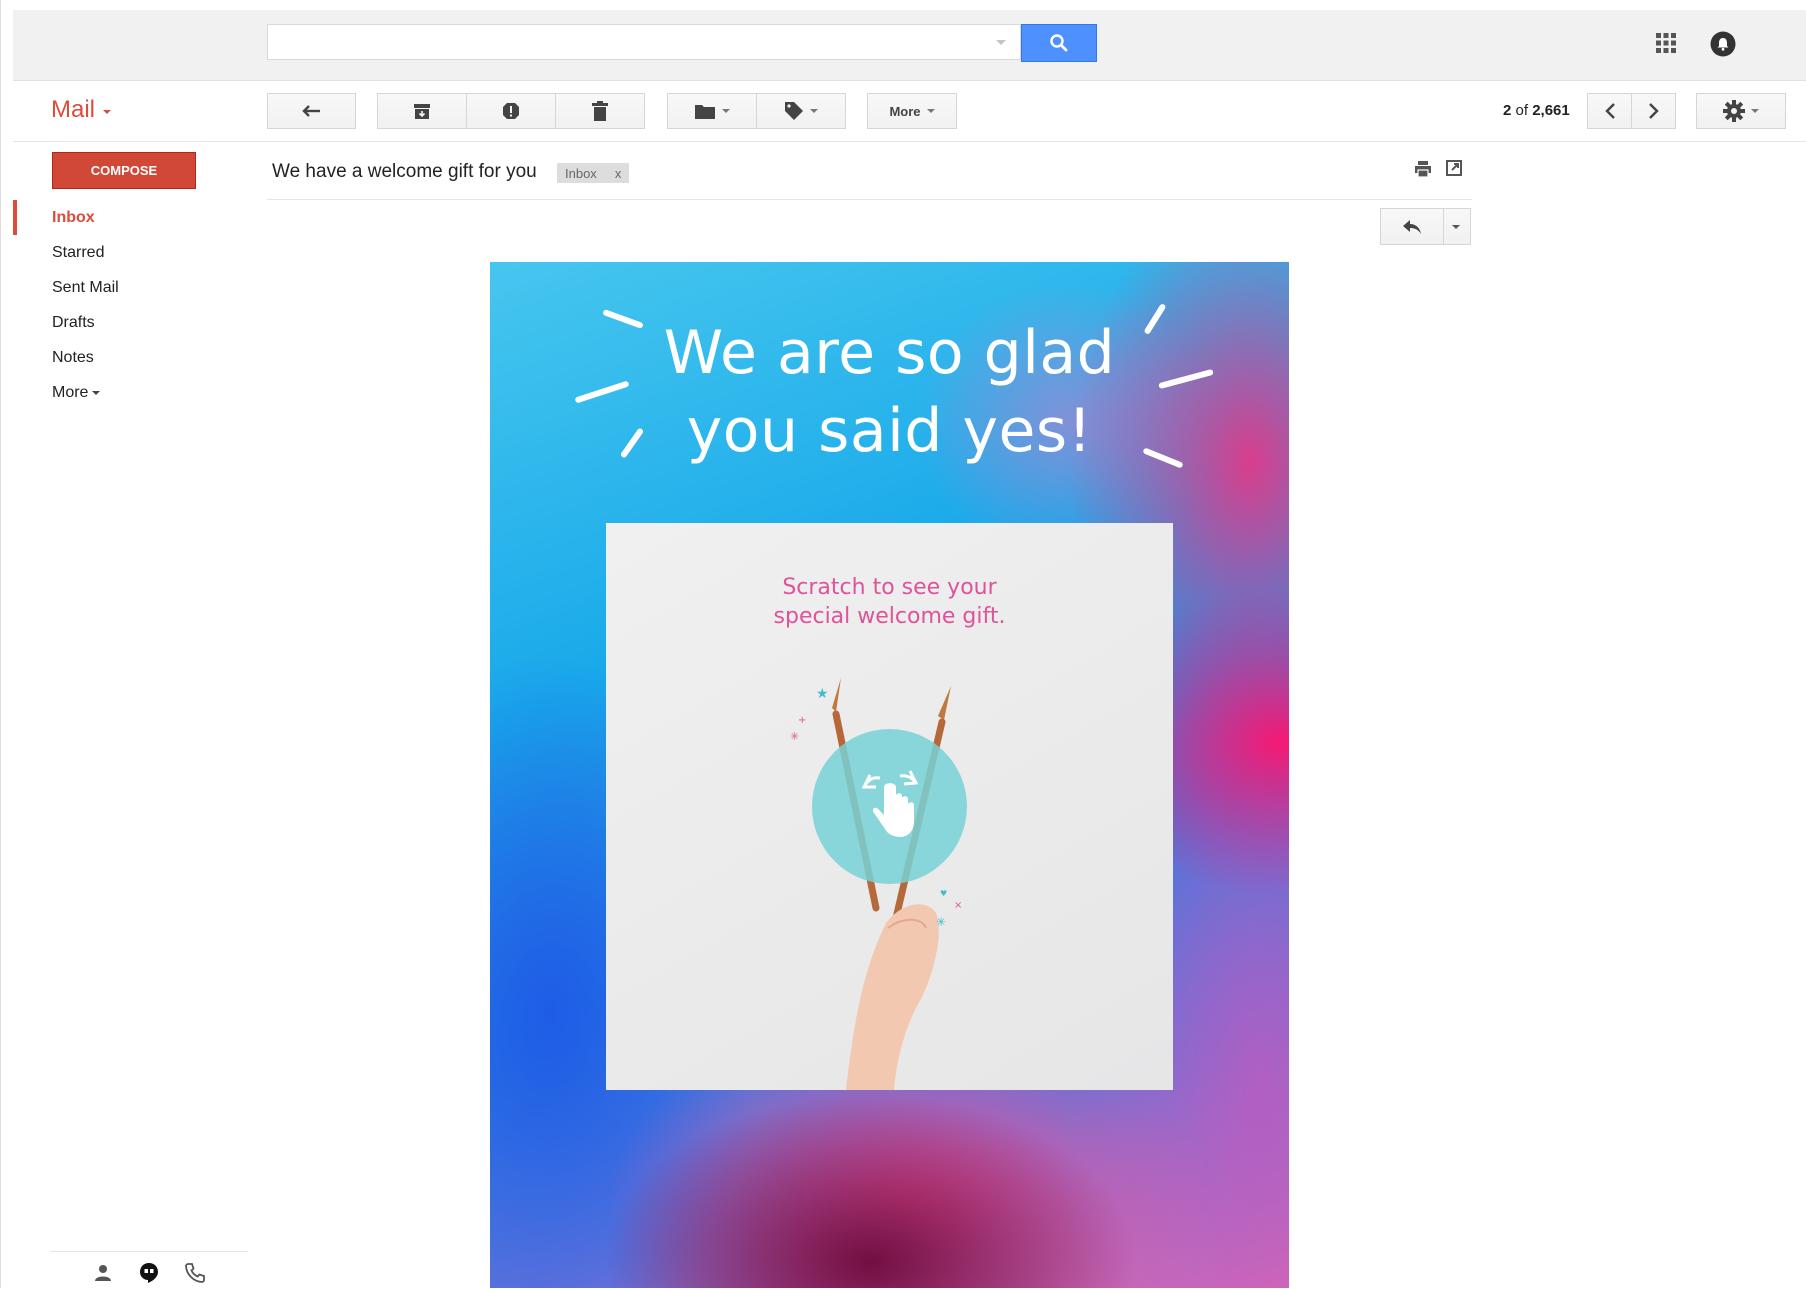 The image size is (1806, 1289). Describe the element at coordinates (889, 392) in the screenshot. I see `email-headline: We are so glad you said yes!` at that location.